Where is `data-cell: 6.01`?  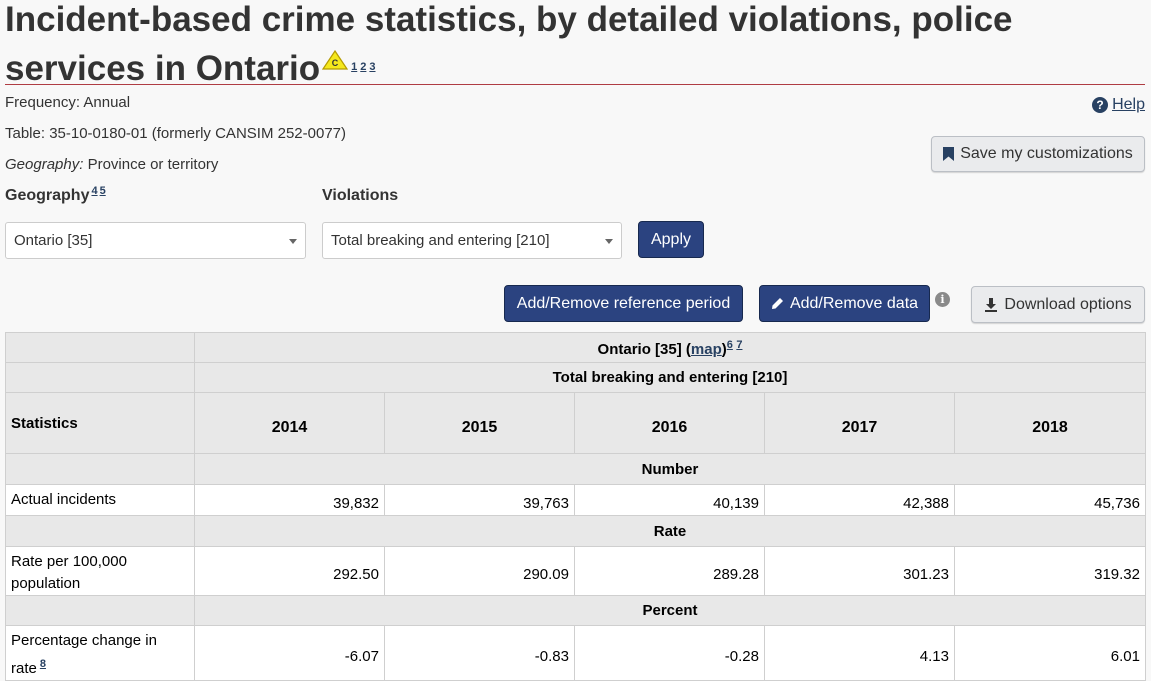 data-cell: 6.01 is located at coordinates (1050, 653).